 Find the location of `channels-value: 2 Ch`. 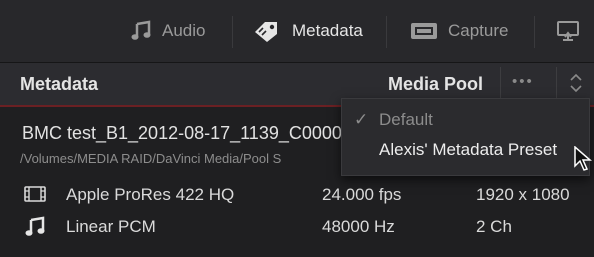

channels-value: 2 Ch is located at coordinates (494, 226).